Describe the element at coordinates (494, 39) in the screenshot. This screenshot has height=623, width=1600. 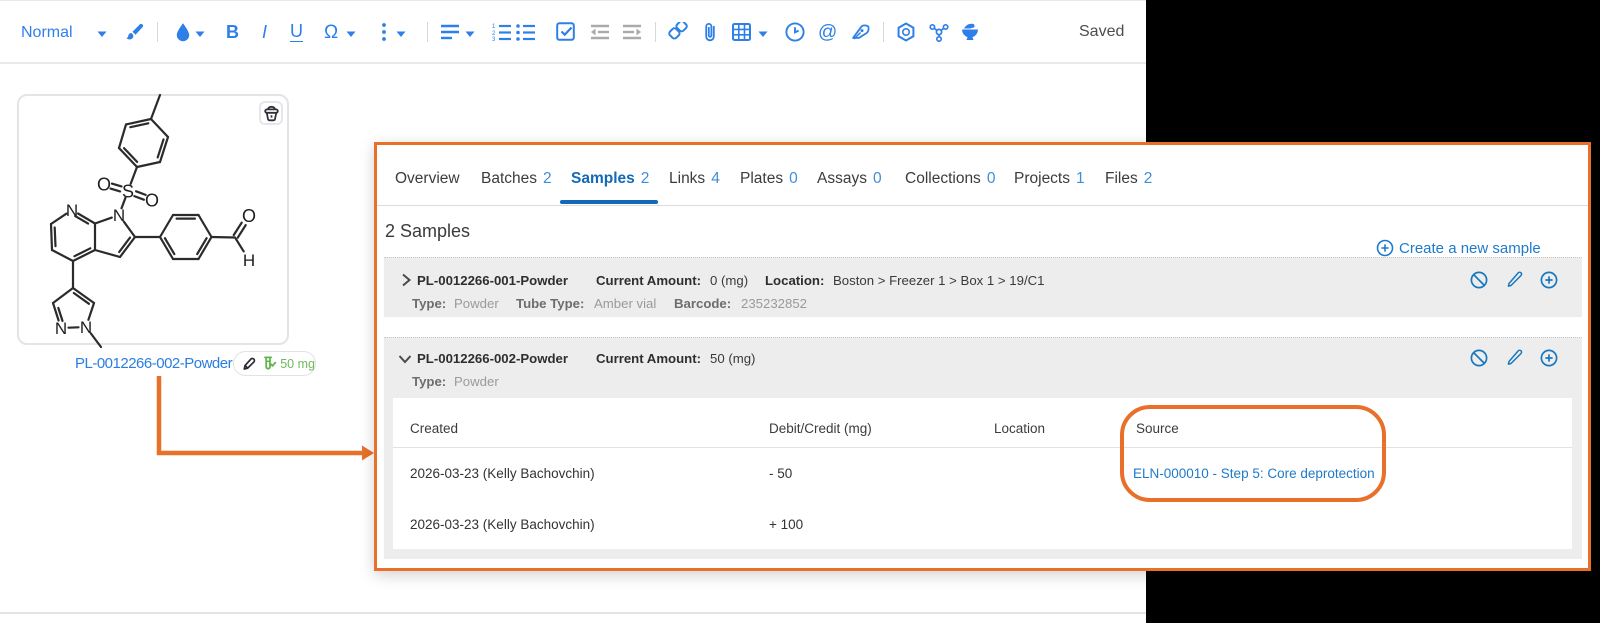
I see `svg-text: 3` at that location.